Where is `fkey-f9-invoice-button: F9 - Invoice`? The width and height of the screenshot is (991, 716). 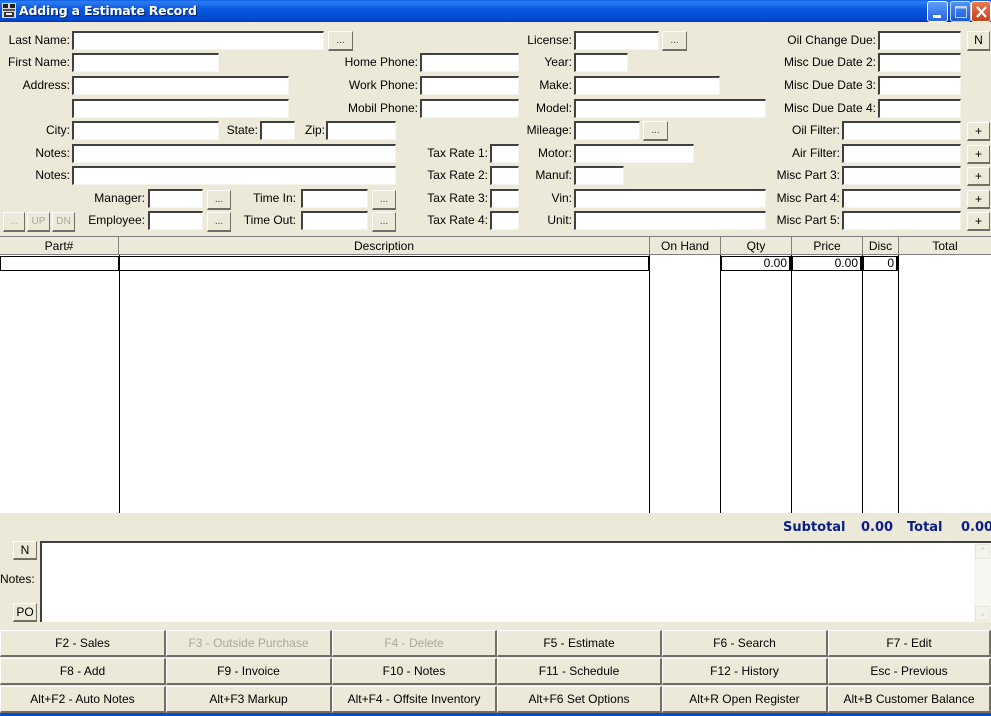
fkey-f9-invoice-button: F9 - Invoice is located at coordinates (249, 671).